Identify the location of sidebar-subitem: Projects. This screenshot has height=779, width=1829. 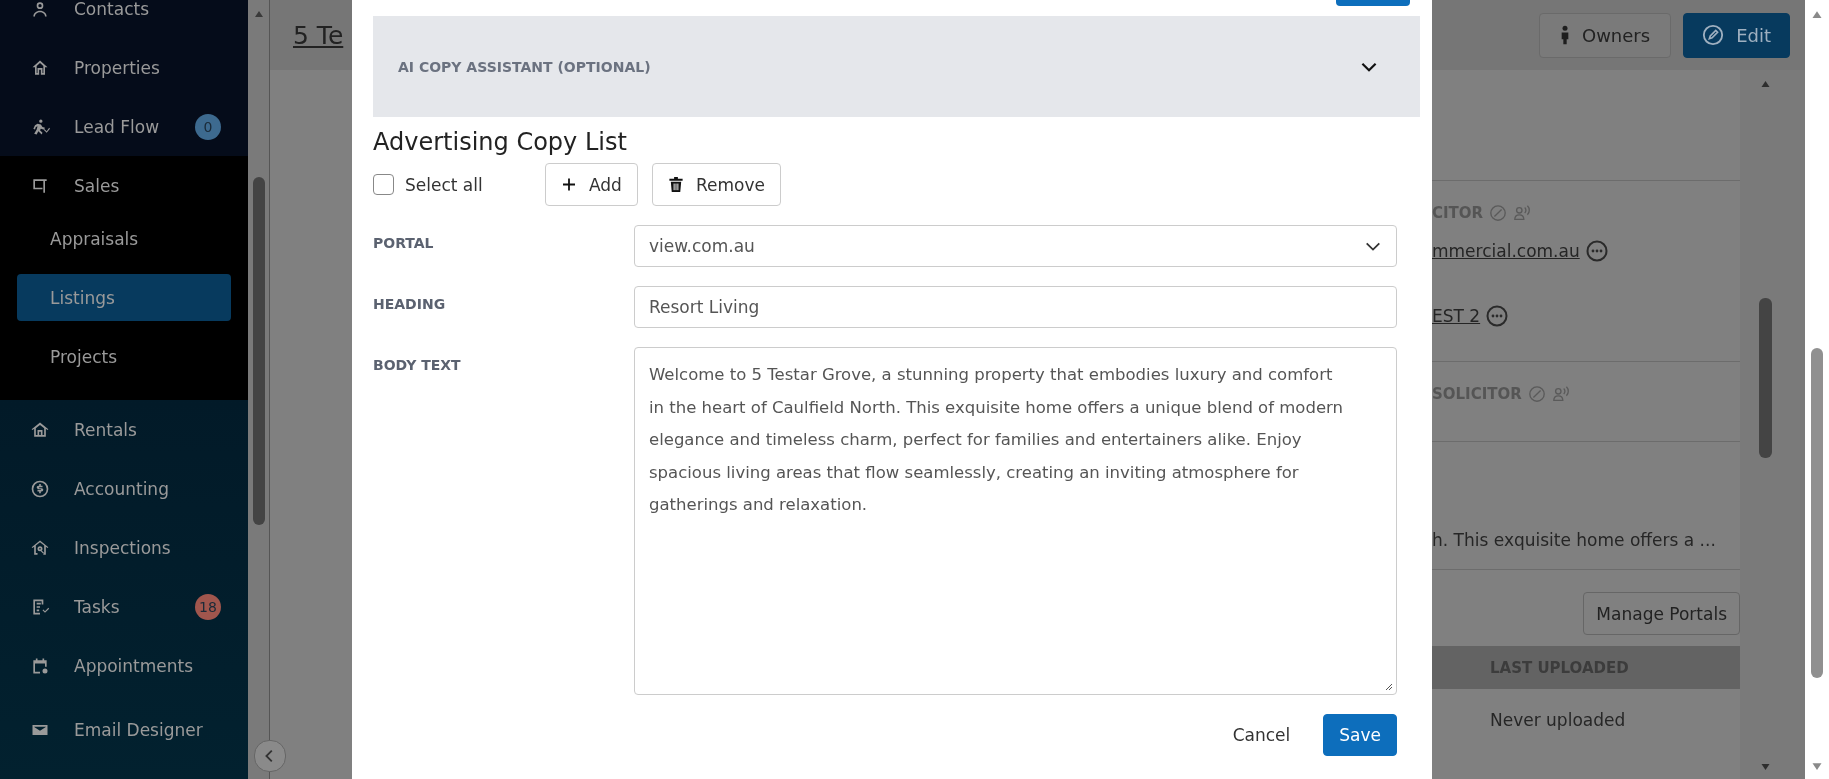
(124, 356).